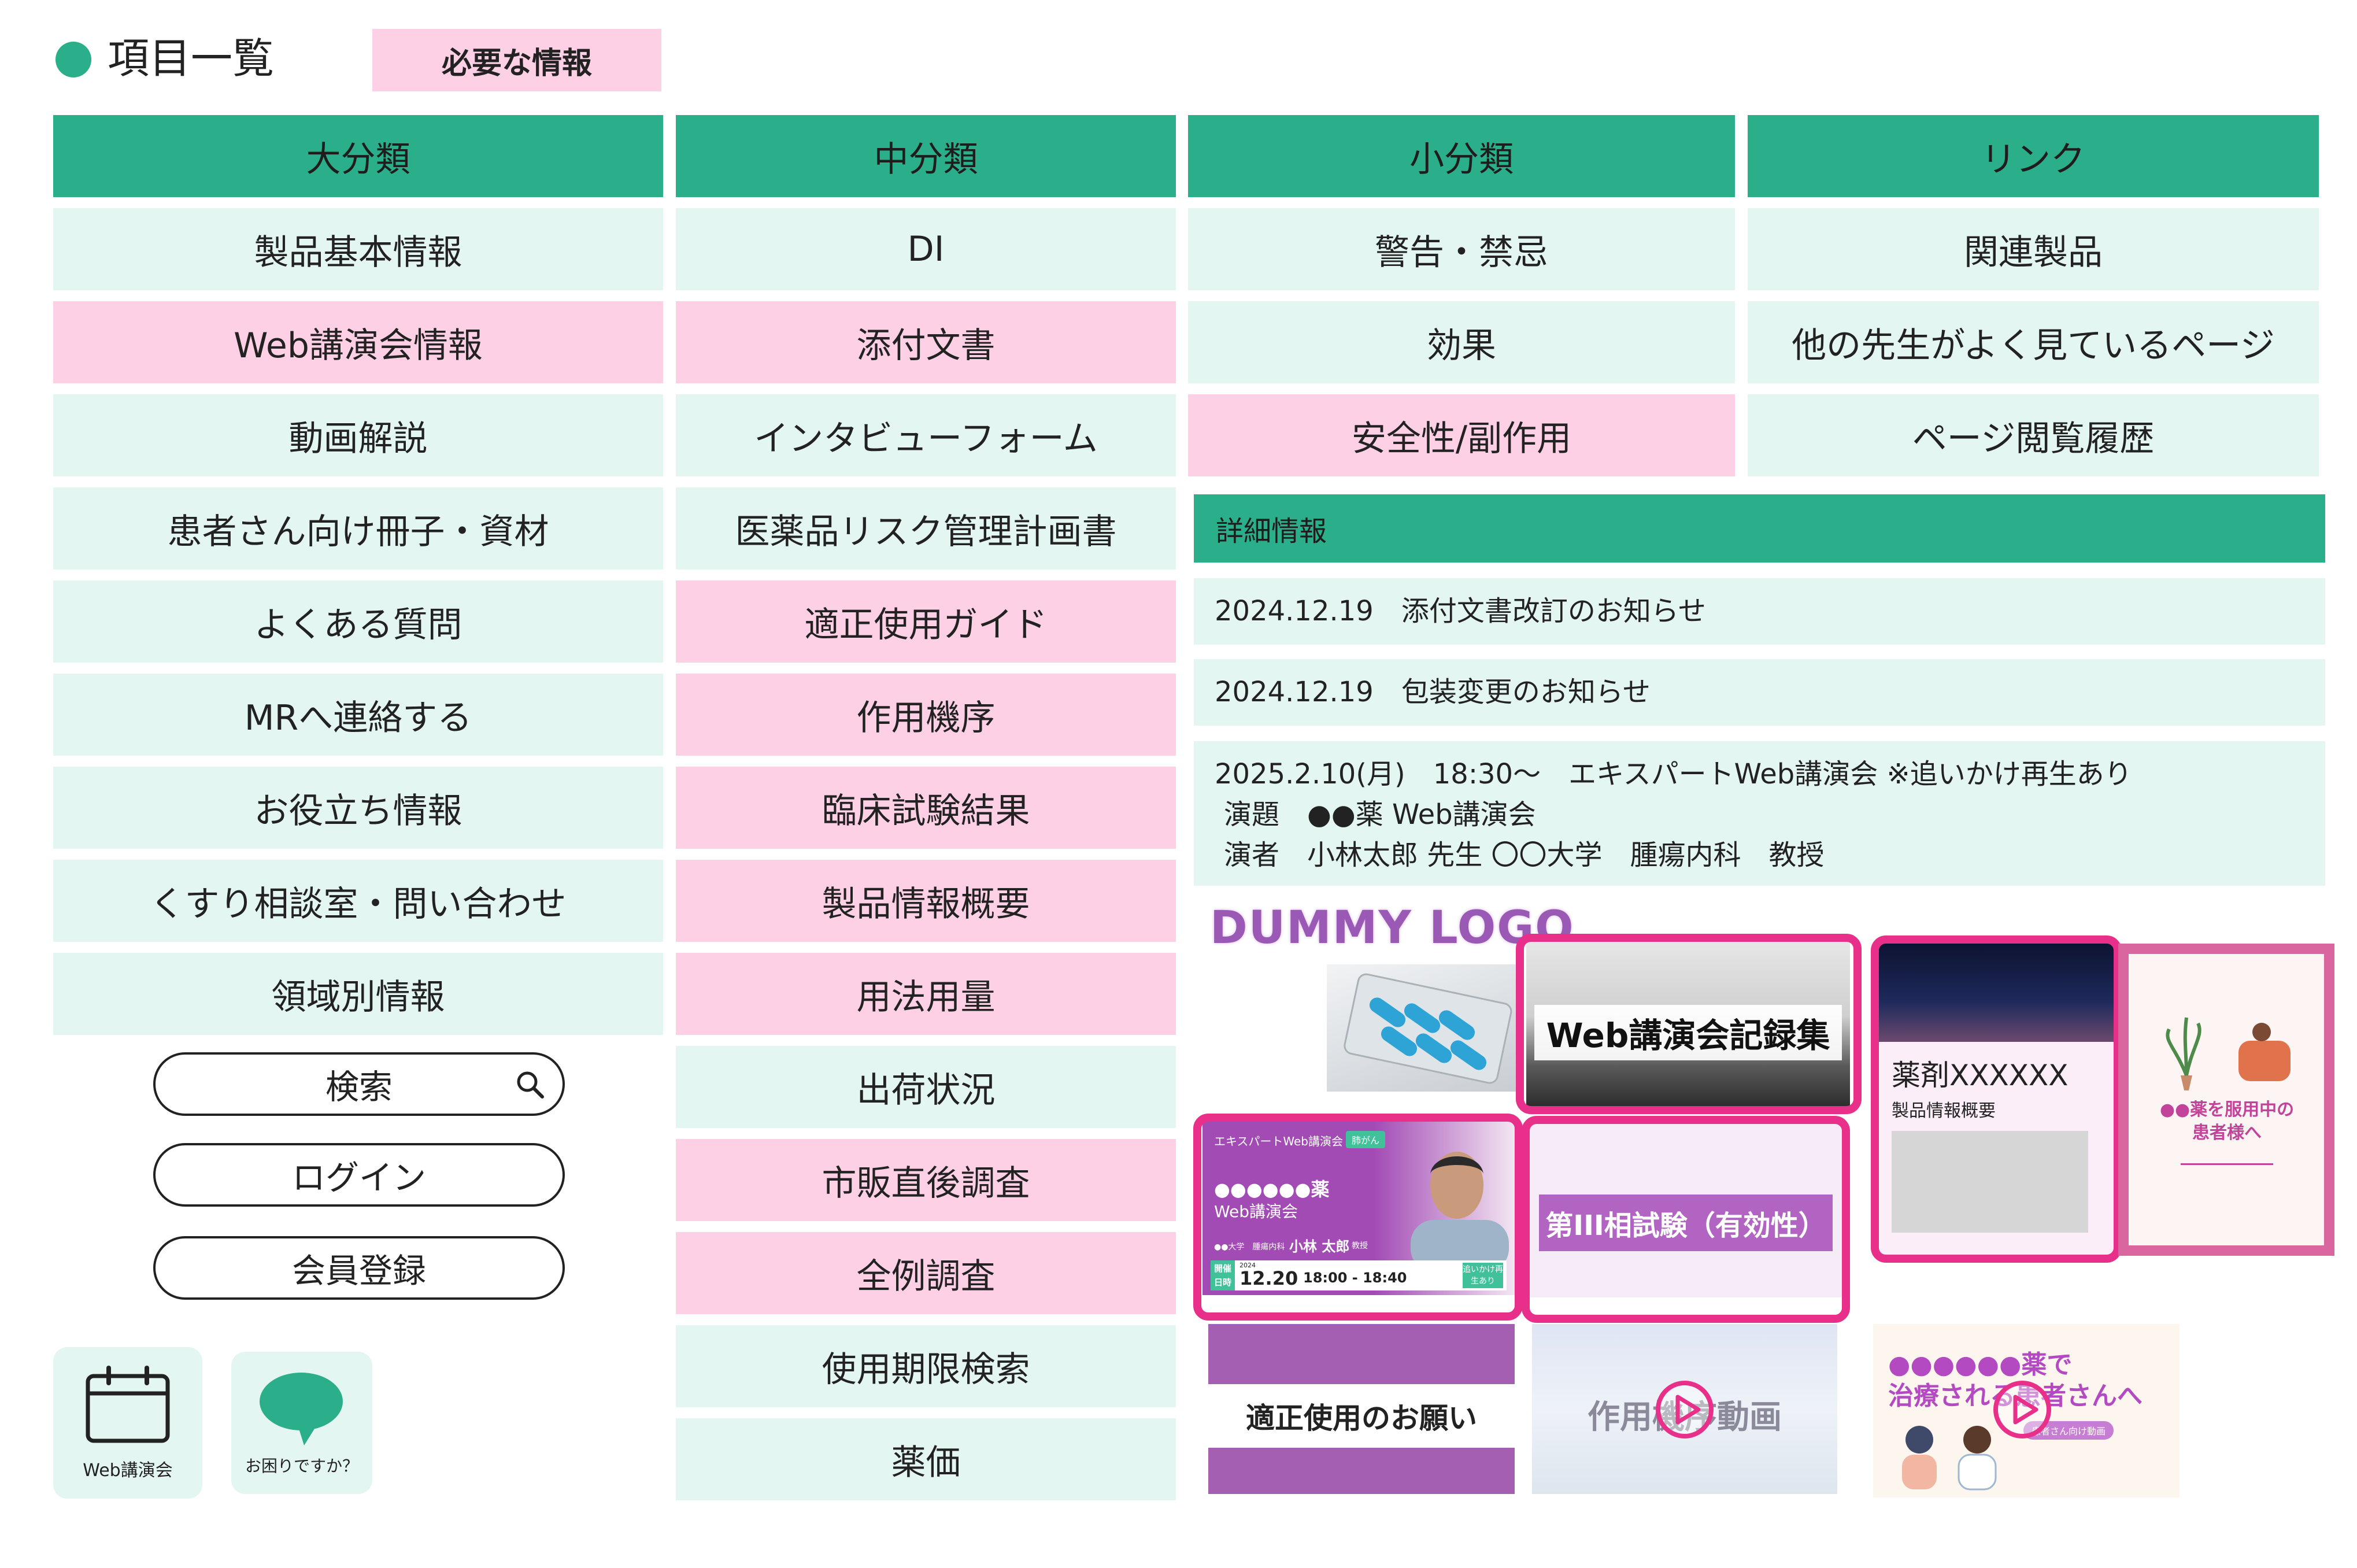 The height and width of the screenshot is (1568, 2357). What do you see at coordinates (358, 622) in the screenshot?
I see `large-category-item: よくある質問` at bounding box center [358, 622].